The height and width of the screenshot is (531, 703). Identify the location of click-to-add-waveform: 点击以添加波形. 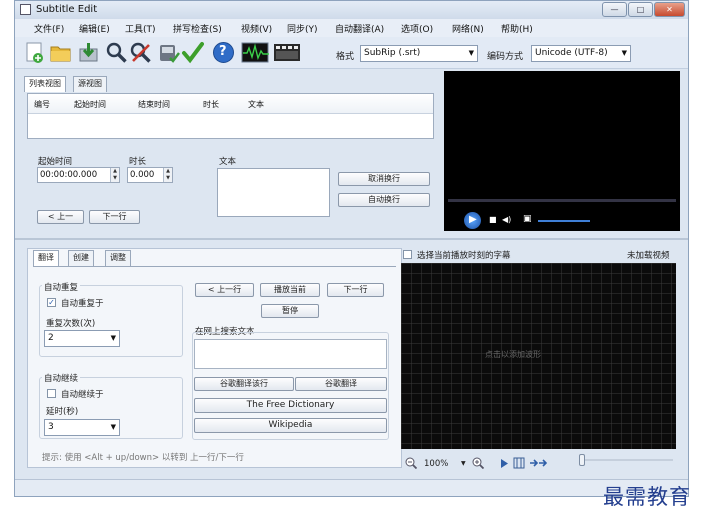
(513, 354).